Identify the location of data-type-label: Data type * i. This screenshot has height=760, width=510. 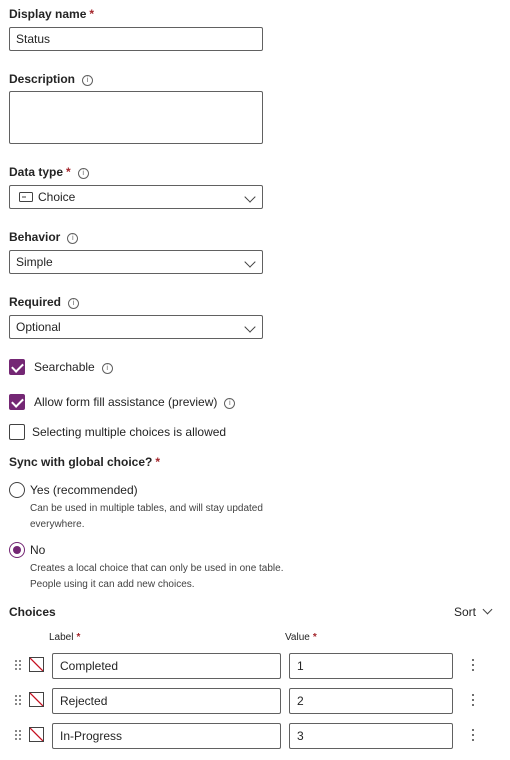
(49, 172).